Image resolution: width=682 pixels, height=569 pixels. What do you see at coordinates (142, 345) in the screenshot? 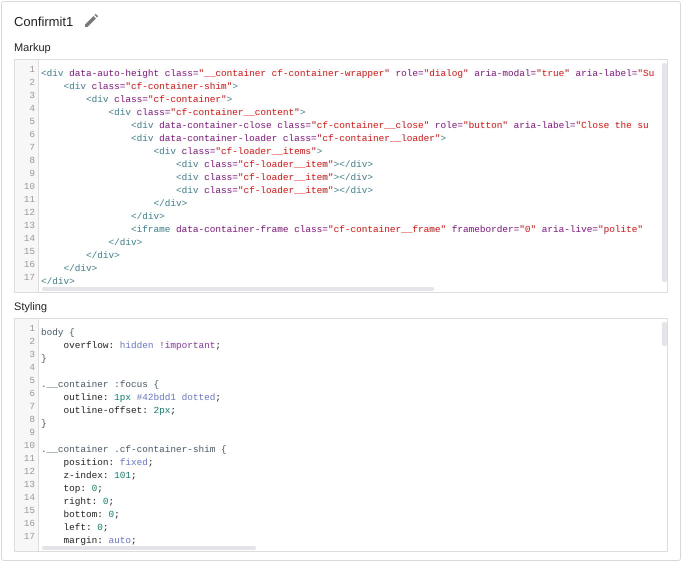
I see `code-line: overflow: hidden !important;` at bounding box center [142, 345].